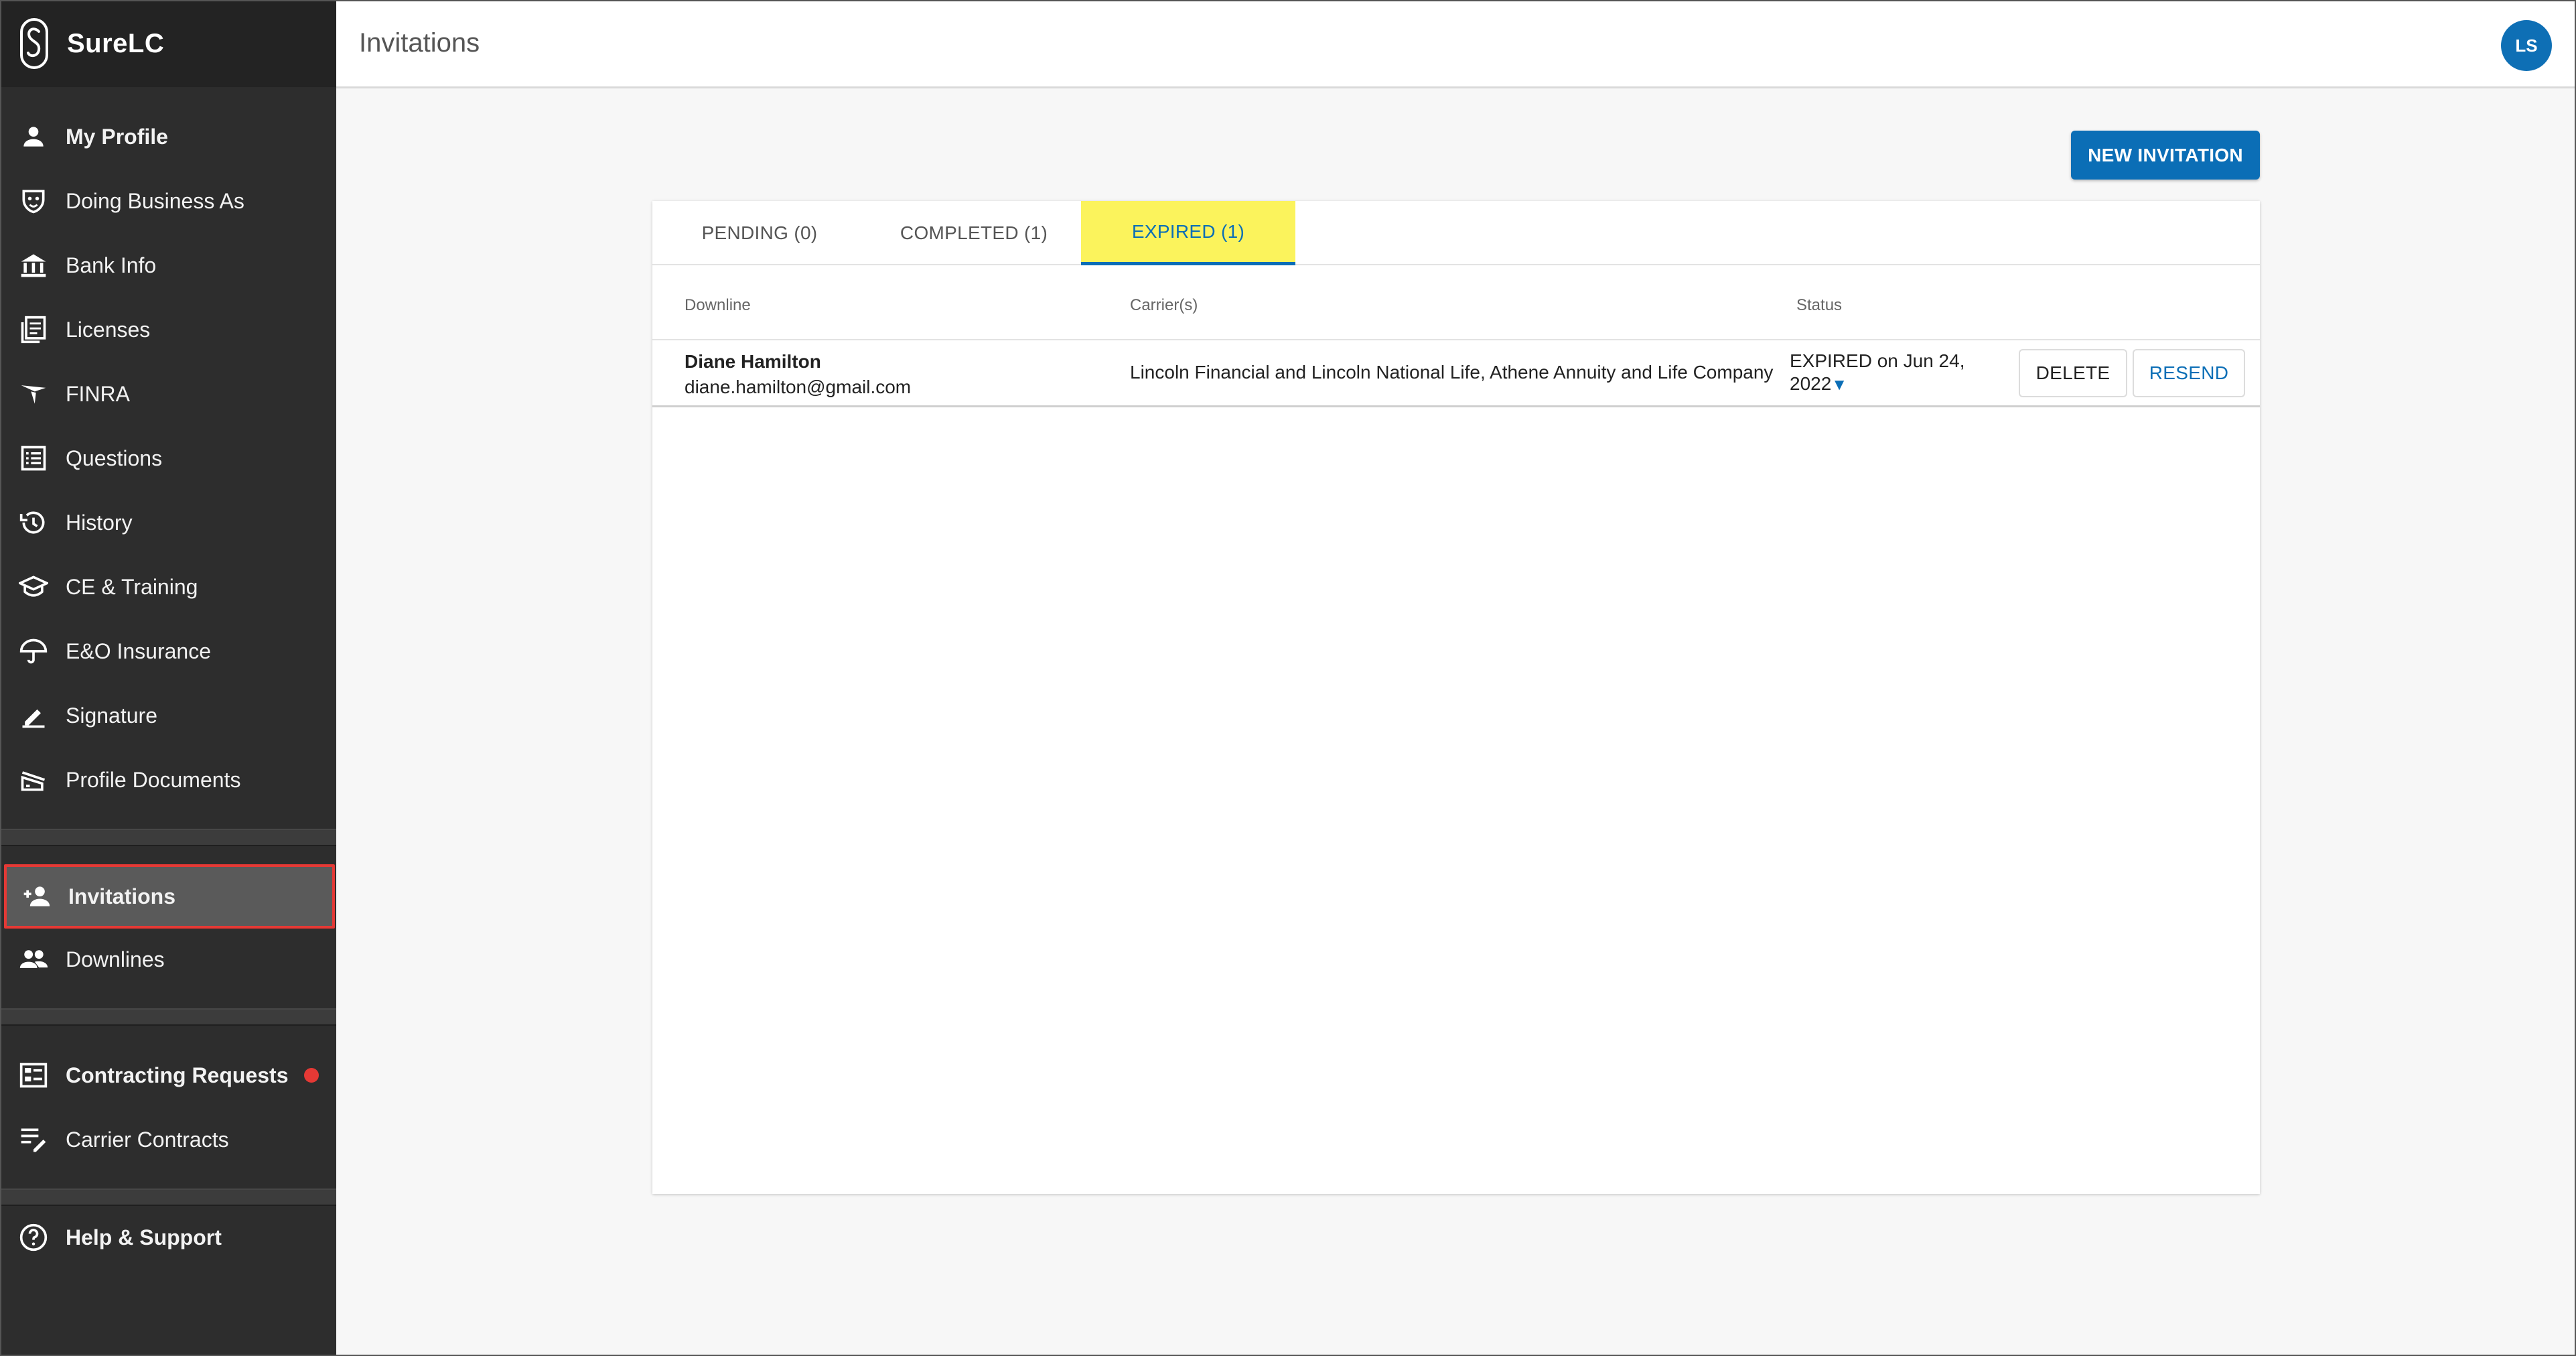 The height and width of the screenshot is (1356, 2576). I want to click on new-invitation-button: NEW INVITATION, so click(2165, 155).